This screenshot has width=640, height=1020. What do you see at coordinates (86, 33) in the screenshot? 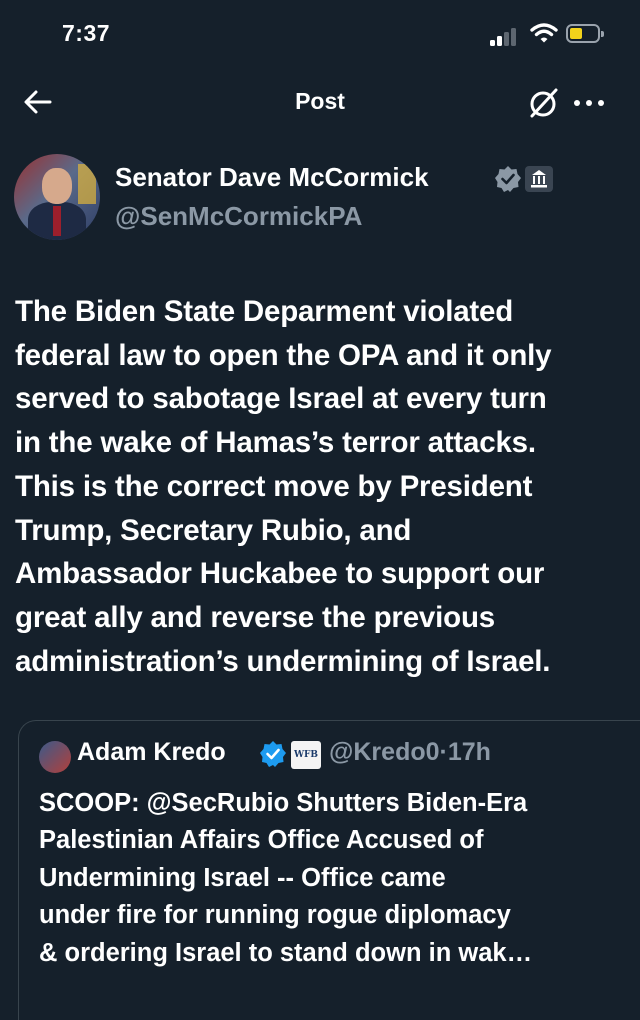
I see `status-time: 7:37` at bounding box center [86, 33].